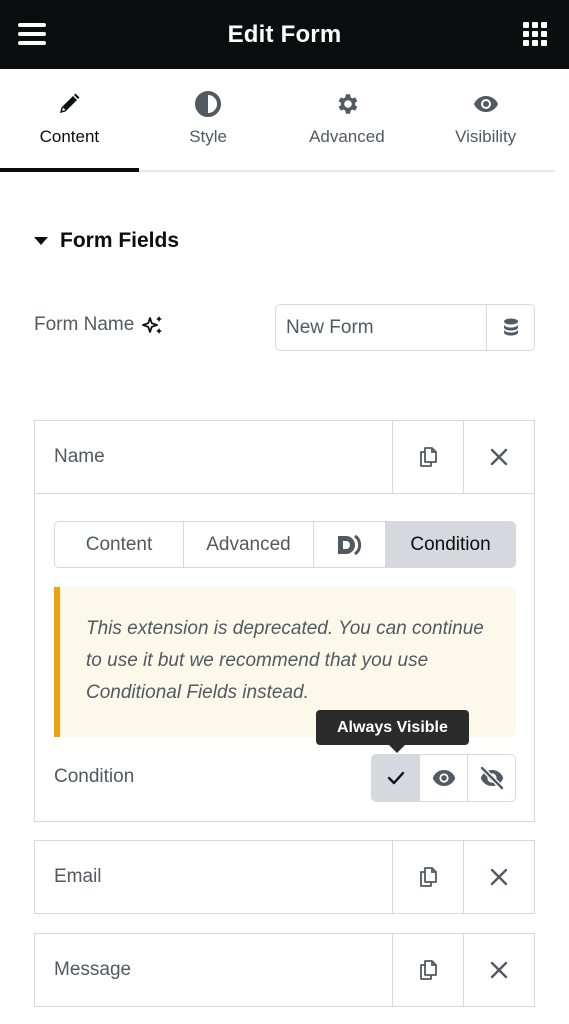 Image resolution: width=569 pixels, height=1024 pixels. I want to click on gear-icon, so click(347, 104).